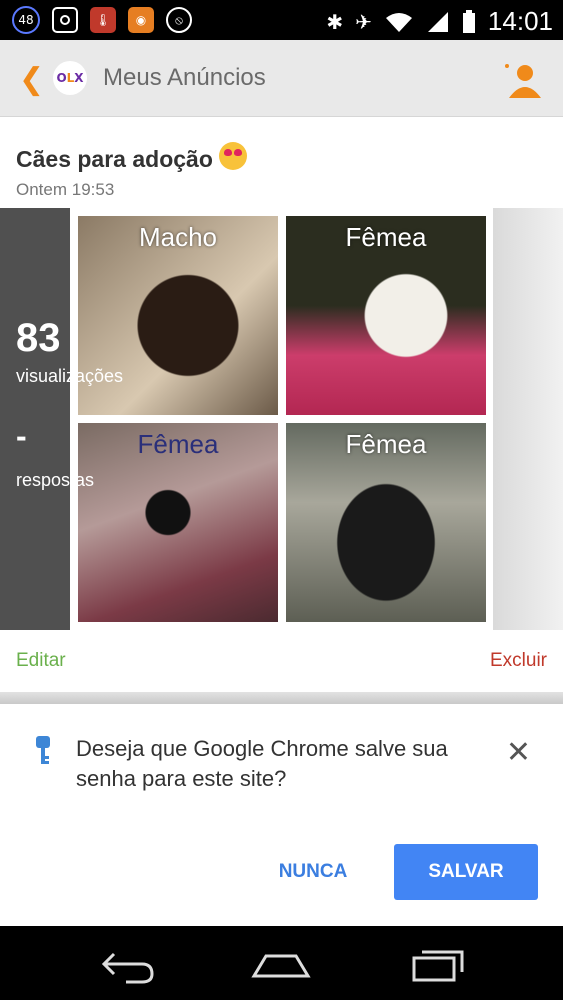 This screenshot has height=1000, width=563. What do you see at coordinates (65, 20) in the screenshot?
I see `instagram-icon` at bounding box center [65, 20].